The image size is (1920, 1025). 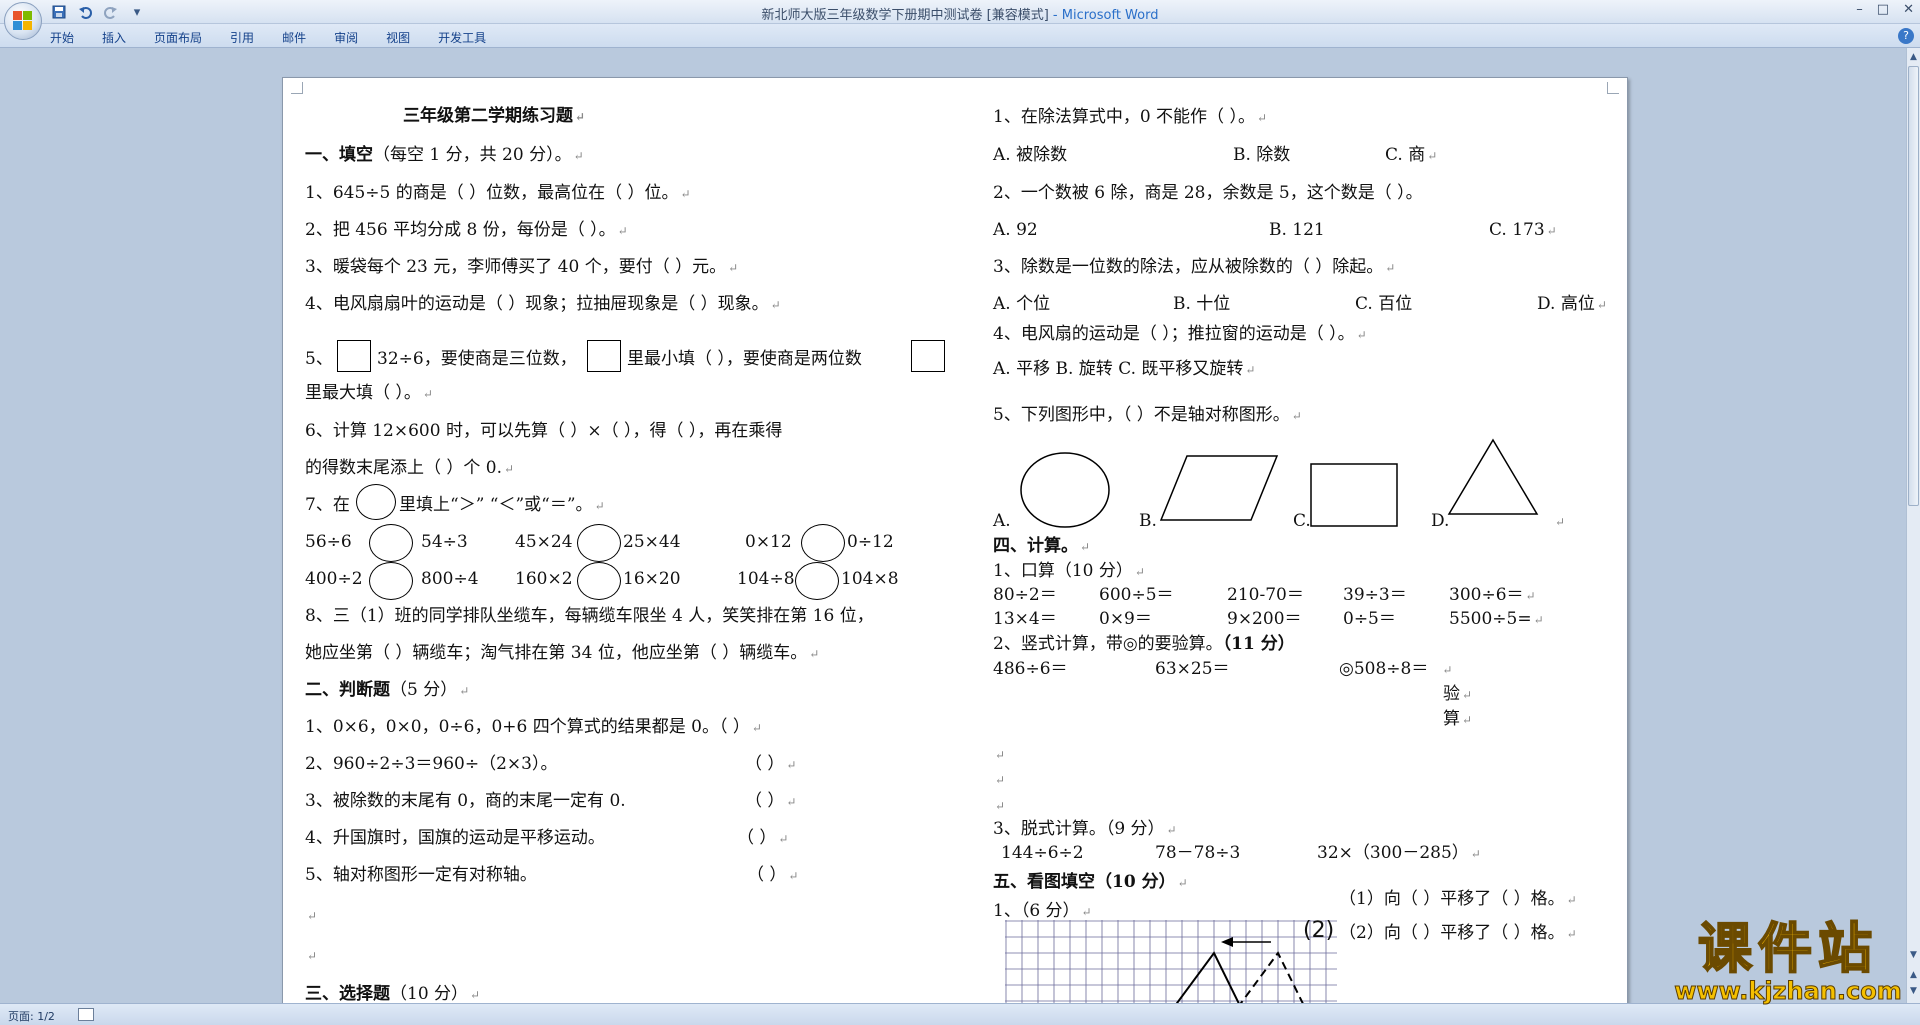 What do you see at coordinates (268, 37) in the screenshot?
I see `ribbon-tabs: 开始 插入 页面布局 引用 邮件 审阅 视图 开发工具` at bounding box center [268, 37].